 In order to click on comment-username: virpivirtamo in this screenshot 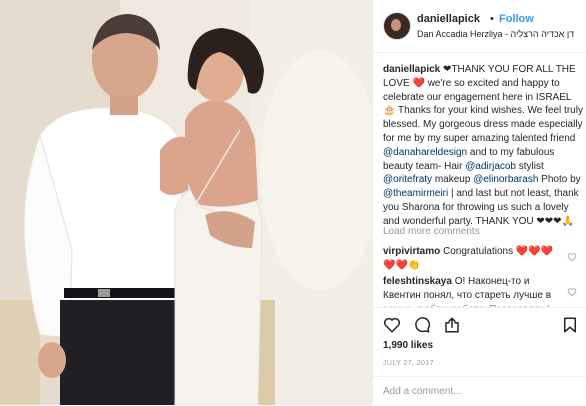, I will do `click(411, 251)`.